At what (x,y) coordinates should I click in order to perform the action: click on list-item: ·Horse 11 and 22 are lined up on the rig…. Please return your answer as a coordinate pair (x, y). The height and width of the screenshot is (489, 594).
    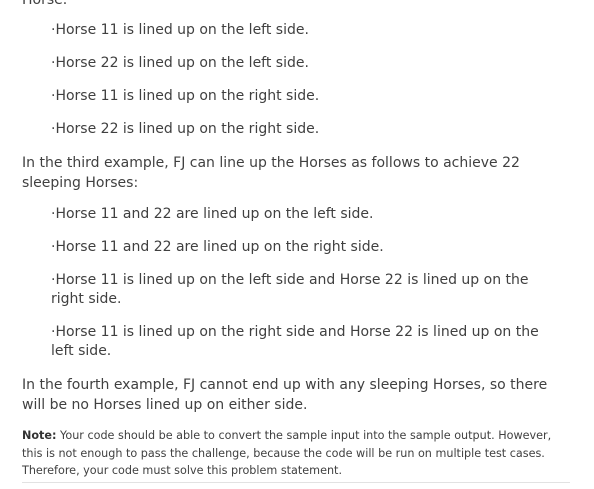
    Looking at the image, I should click on (217, 247).